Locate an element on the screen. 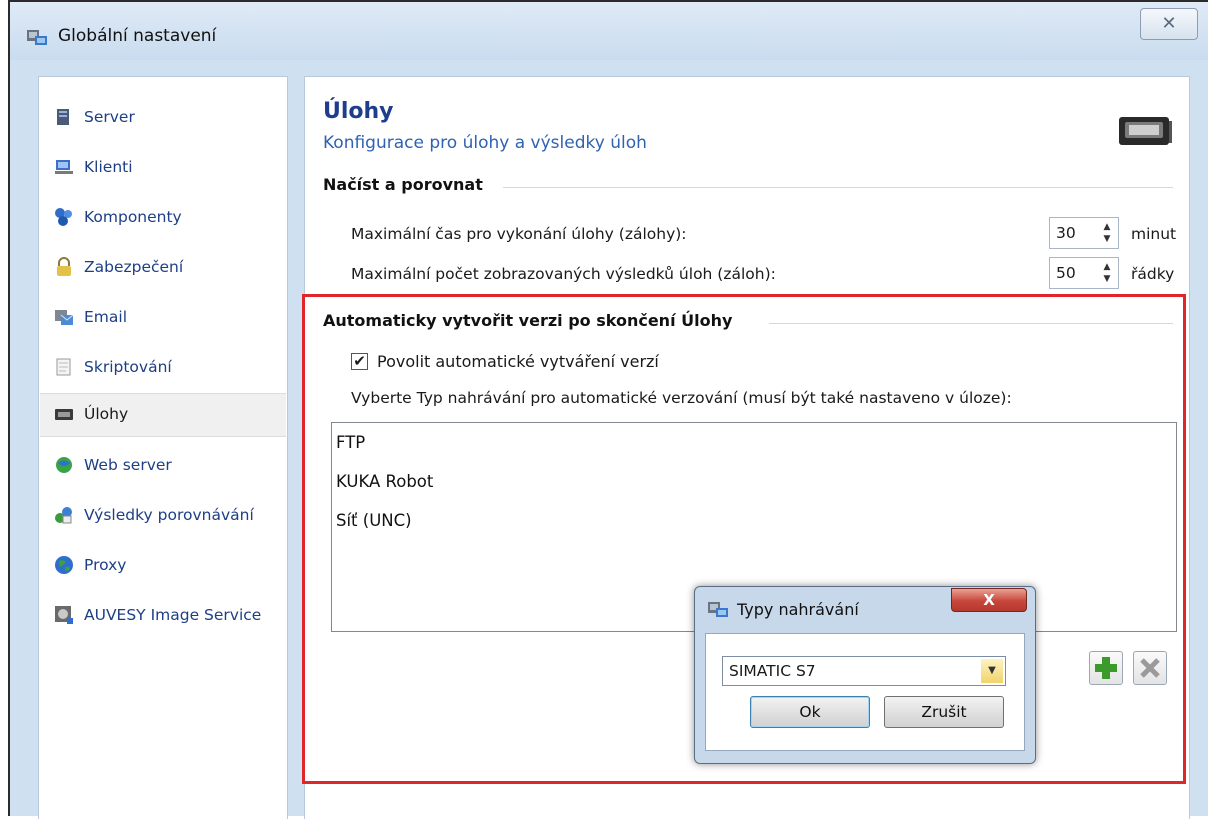 The height and width of the screenshot is (819, 1208). dialog-body: SIMATIC S7 ▼ Ok Zrušit is located at coordinates (865, 692).